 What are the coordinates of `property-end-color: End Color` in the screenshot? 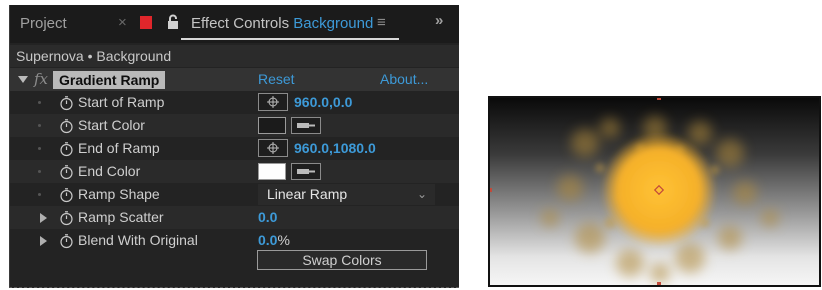 It's located at (234, 171).